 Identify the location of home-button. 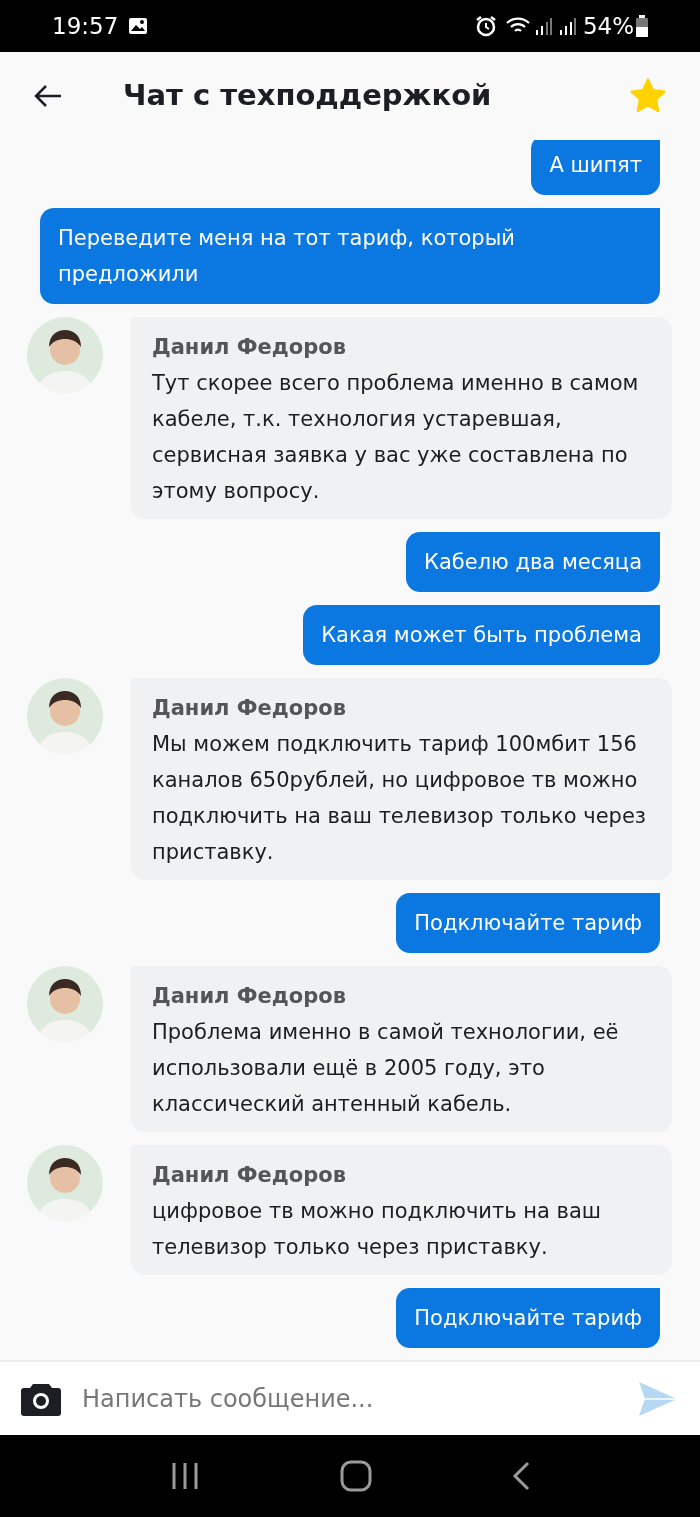
(356, 1476).